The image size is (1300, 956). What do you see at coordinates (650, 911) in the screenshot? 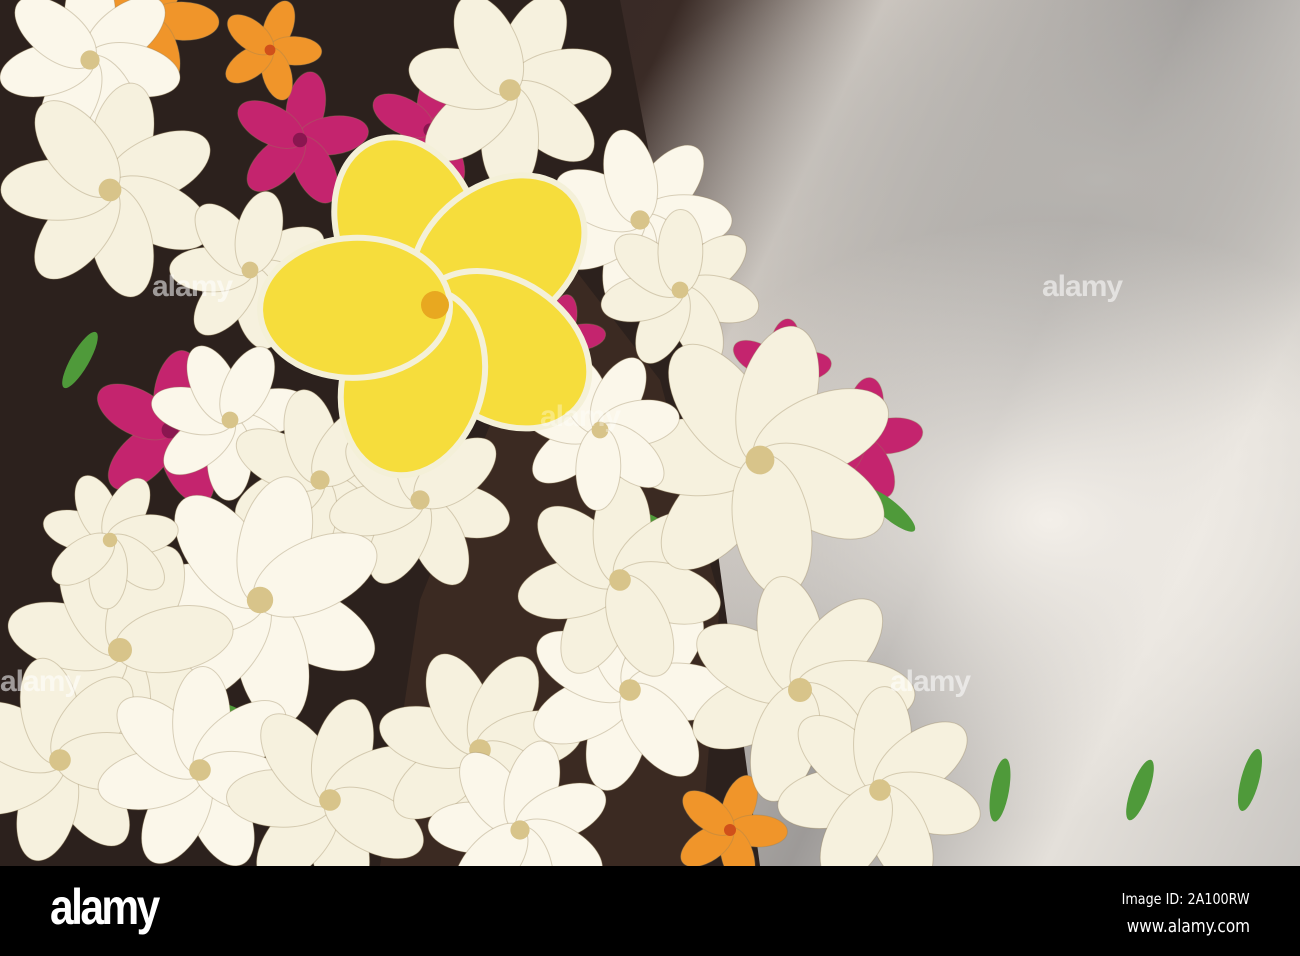
I see `footer-bar: alamy Image ID: 2A100RW www.alamy.com` at bounding box center [650, 911].